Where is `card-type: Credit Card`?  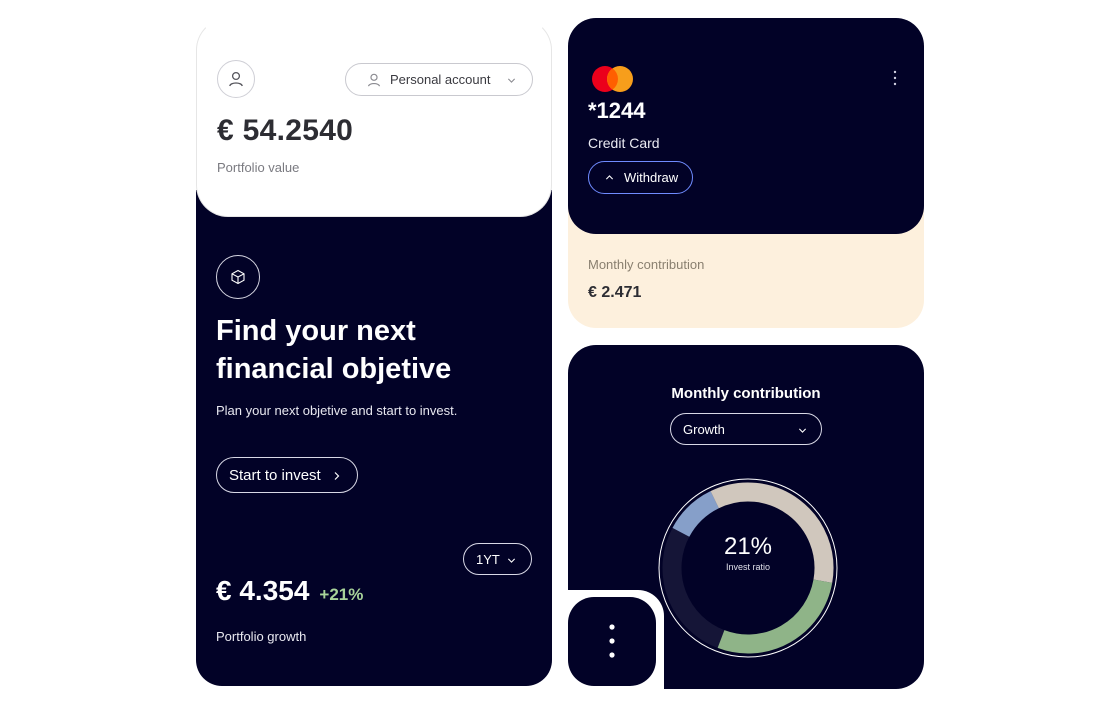 card-type: Credit Card is located at coordinates (624, 143).